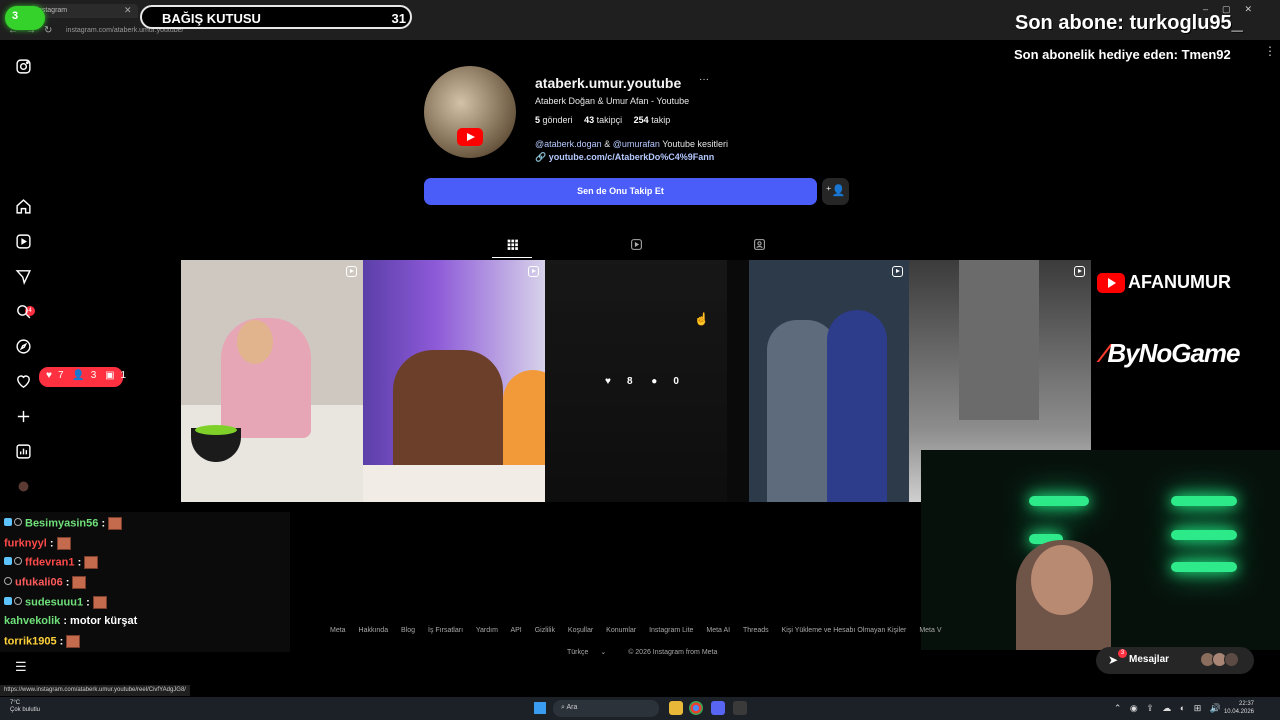  I want to click on follow-button: Sen de Onu Takip Et, so click(620, 191).